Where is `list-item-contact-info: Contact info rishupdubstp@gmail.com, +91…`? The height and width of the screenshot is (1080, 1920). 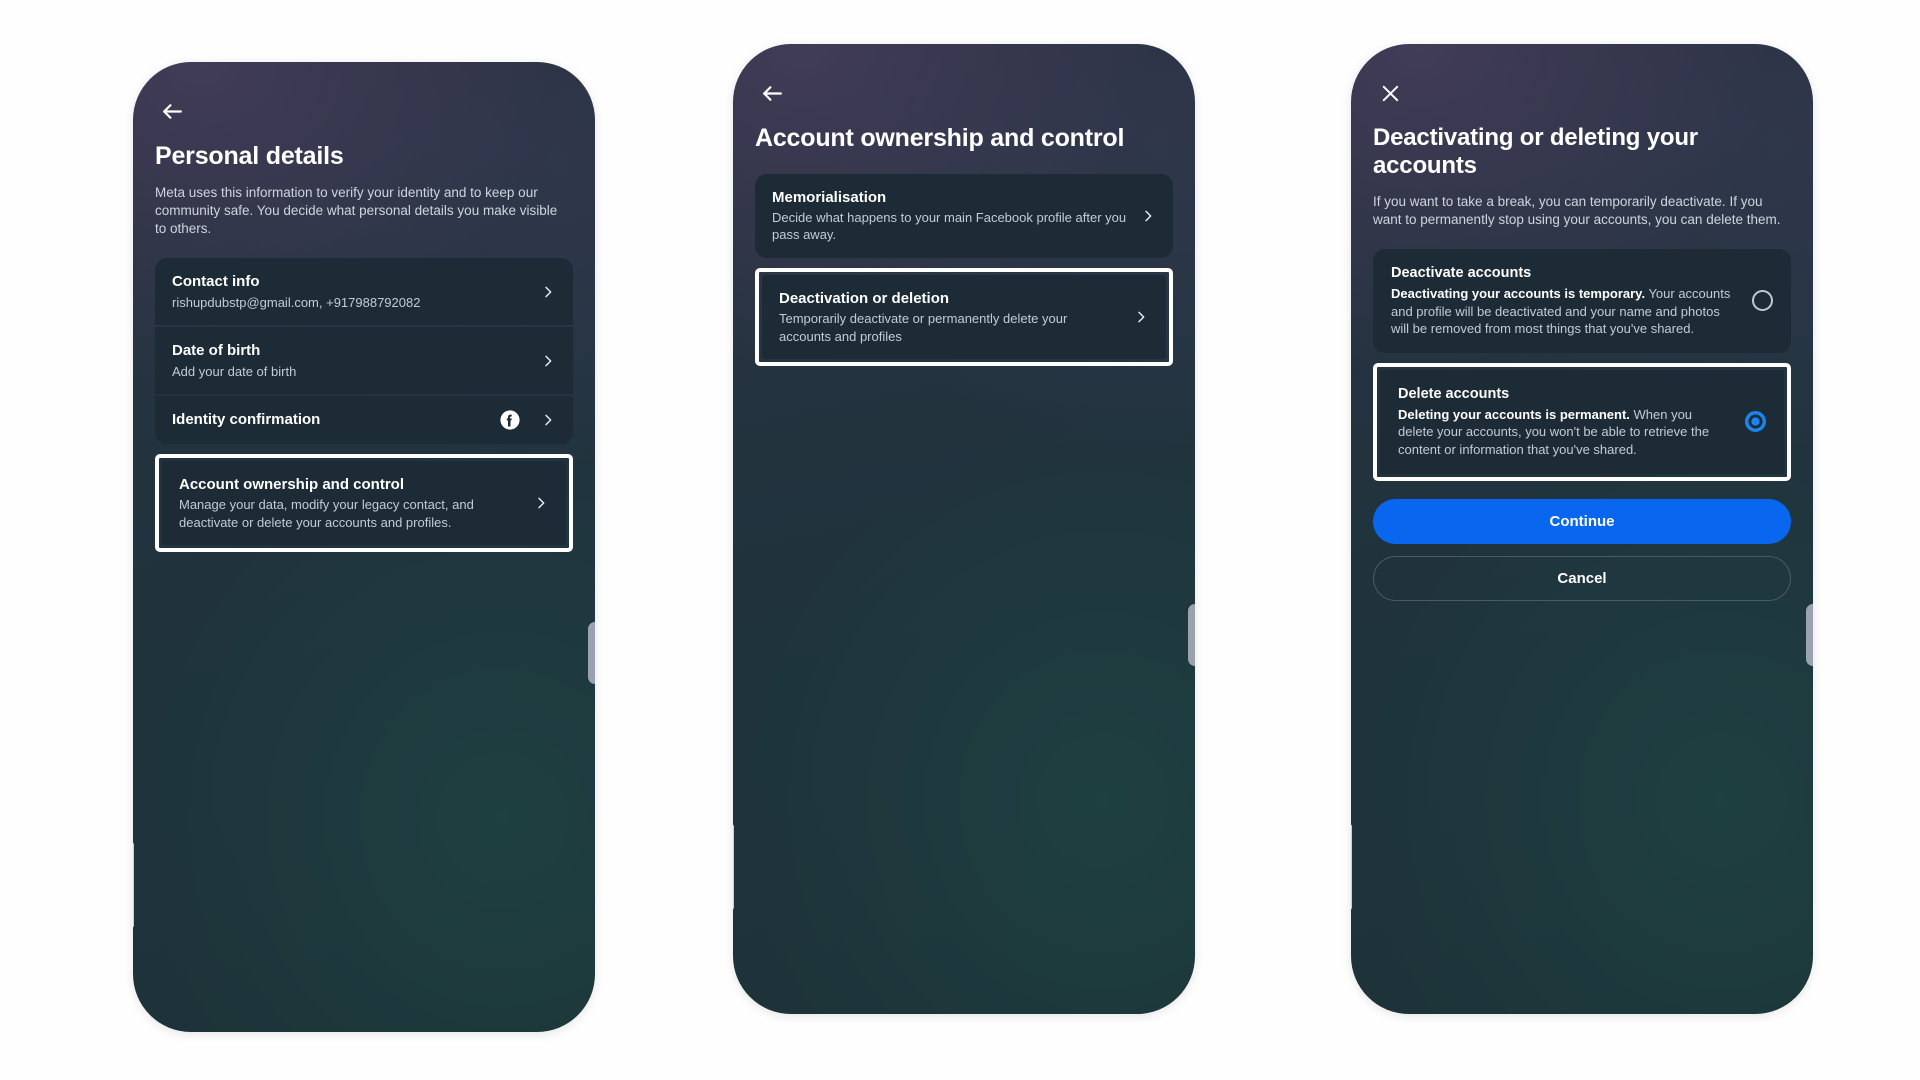 list-item-contact-info: Contact info rishupdubstp@gmail.com, +91… is located at coordinates (364, 292).